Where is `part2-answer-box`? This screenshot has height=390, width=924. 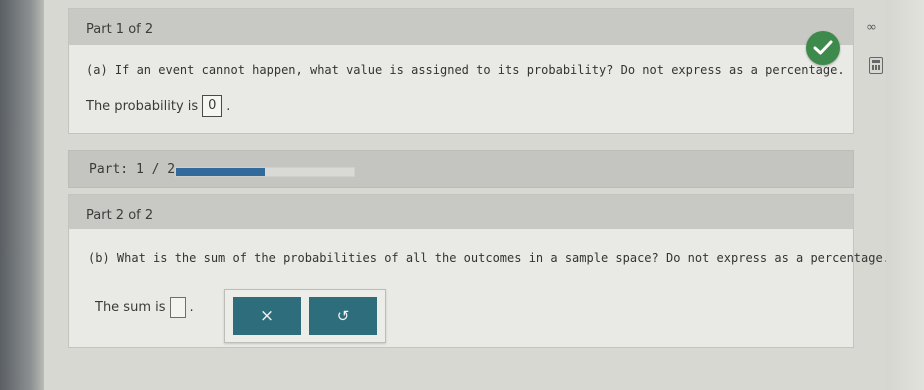 part2-answer-box is located at coordinates (177, 307).